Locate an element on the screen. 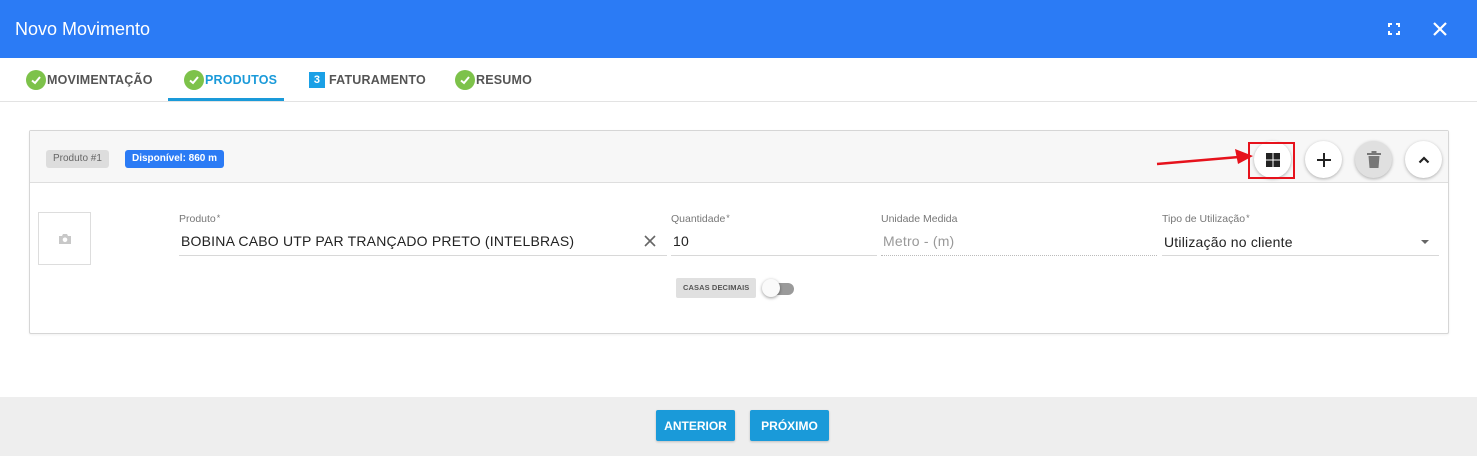 The height and width of the screenshot is (456, 1477). add-product-button is located at coordinates (1323, 159).